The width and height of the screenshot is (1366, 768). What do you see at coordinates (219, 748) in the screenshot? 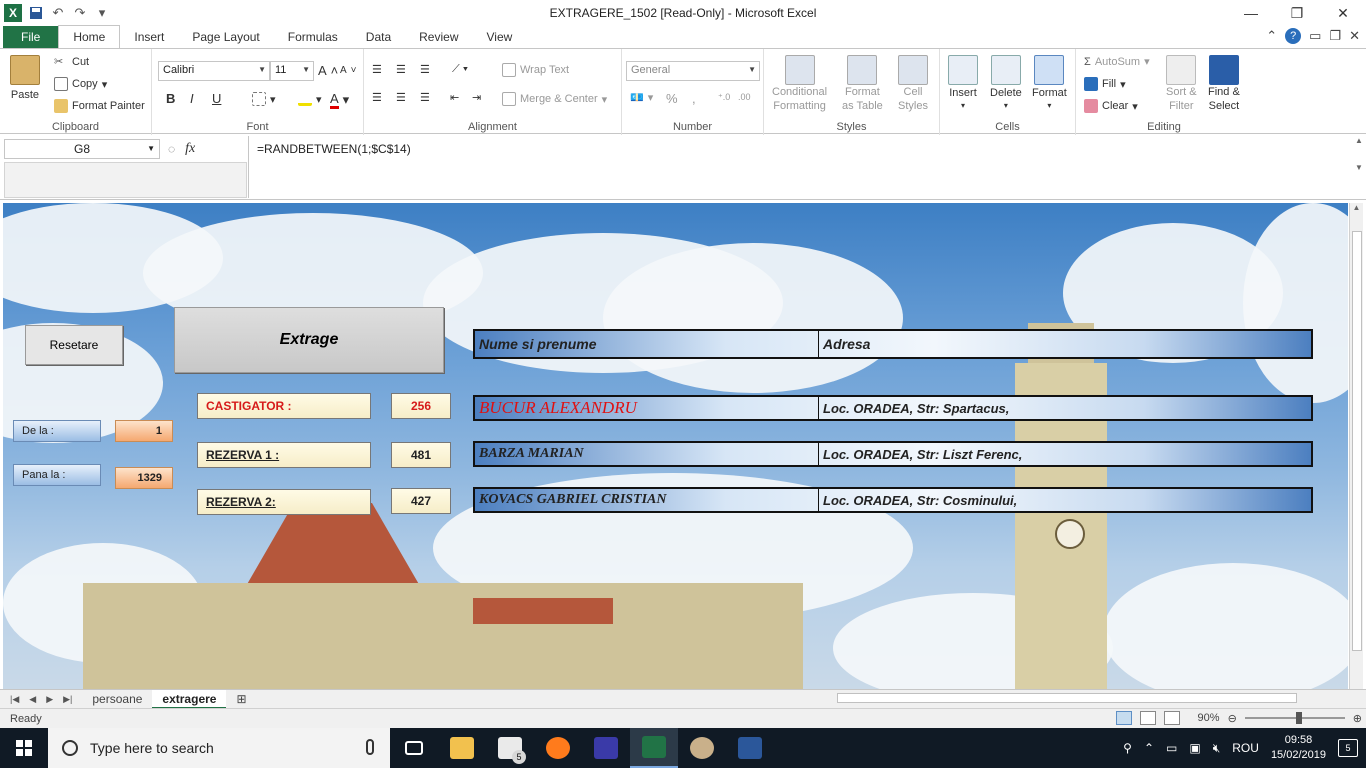
I see `taskbar-search-box: Type here to search` at bounding box center [219, 748].